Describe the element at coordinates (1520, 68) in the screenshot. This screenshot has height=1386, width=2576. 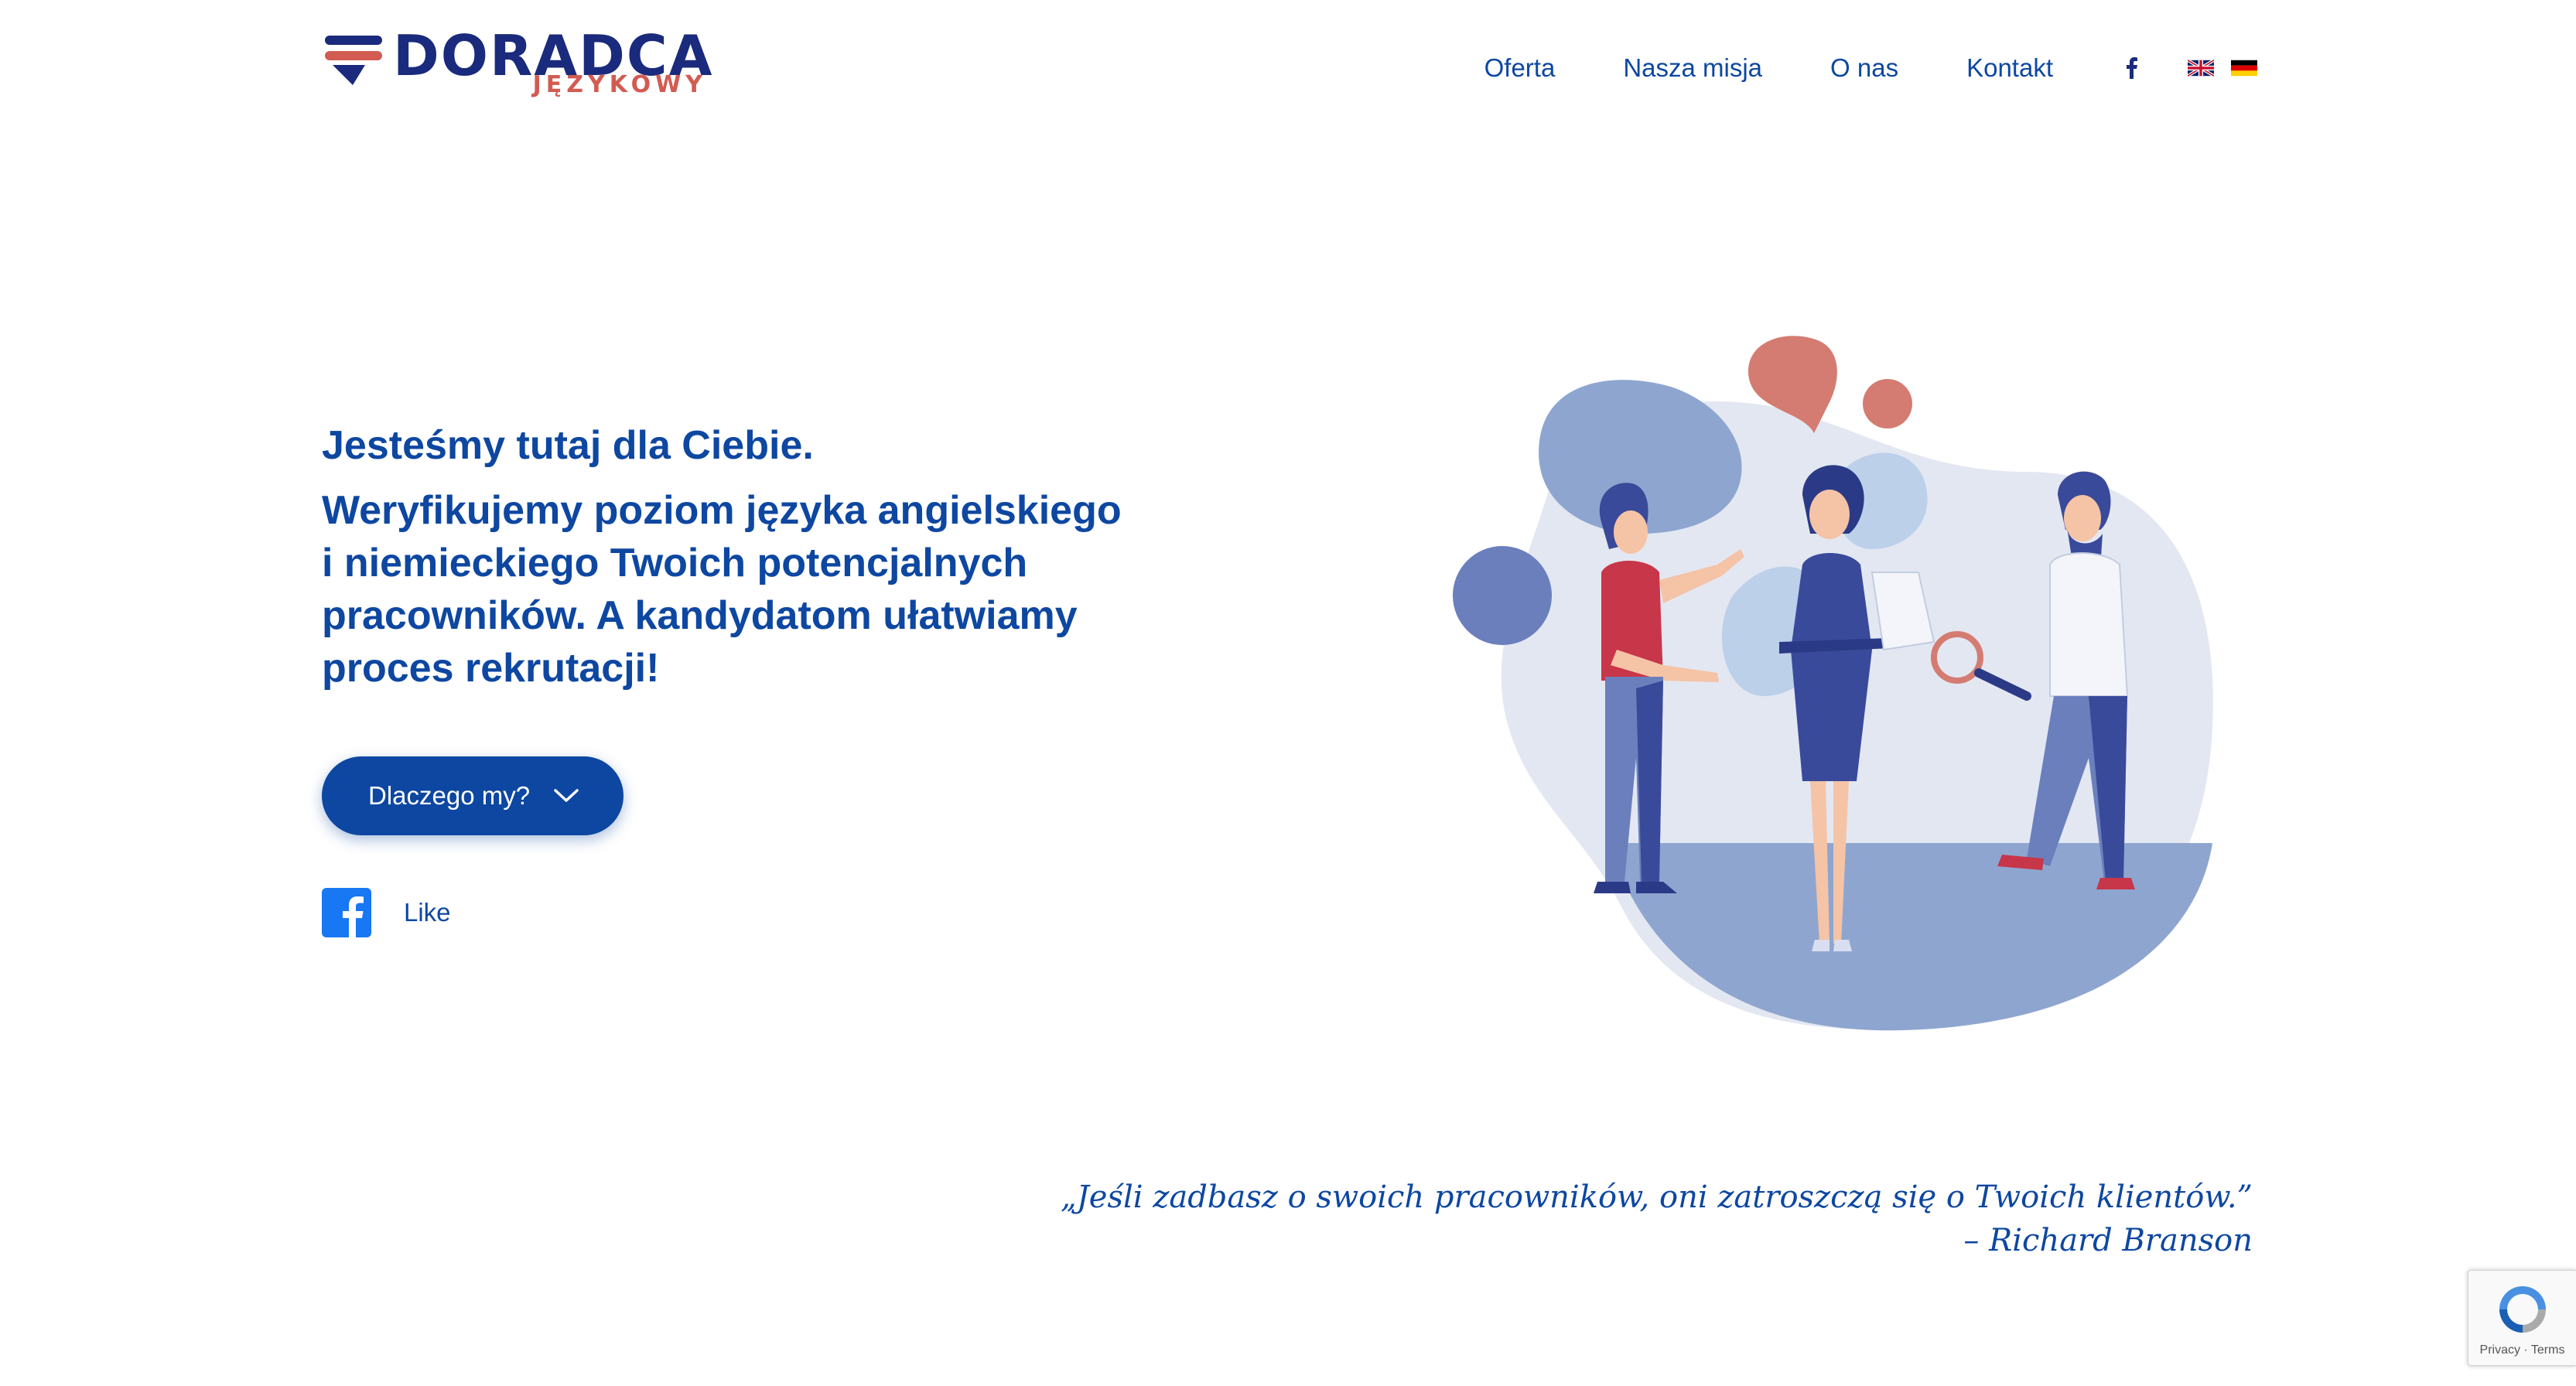
I see `nav-item-oferta: Oferta` at that location.